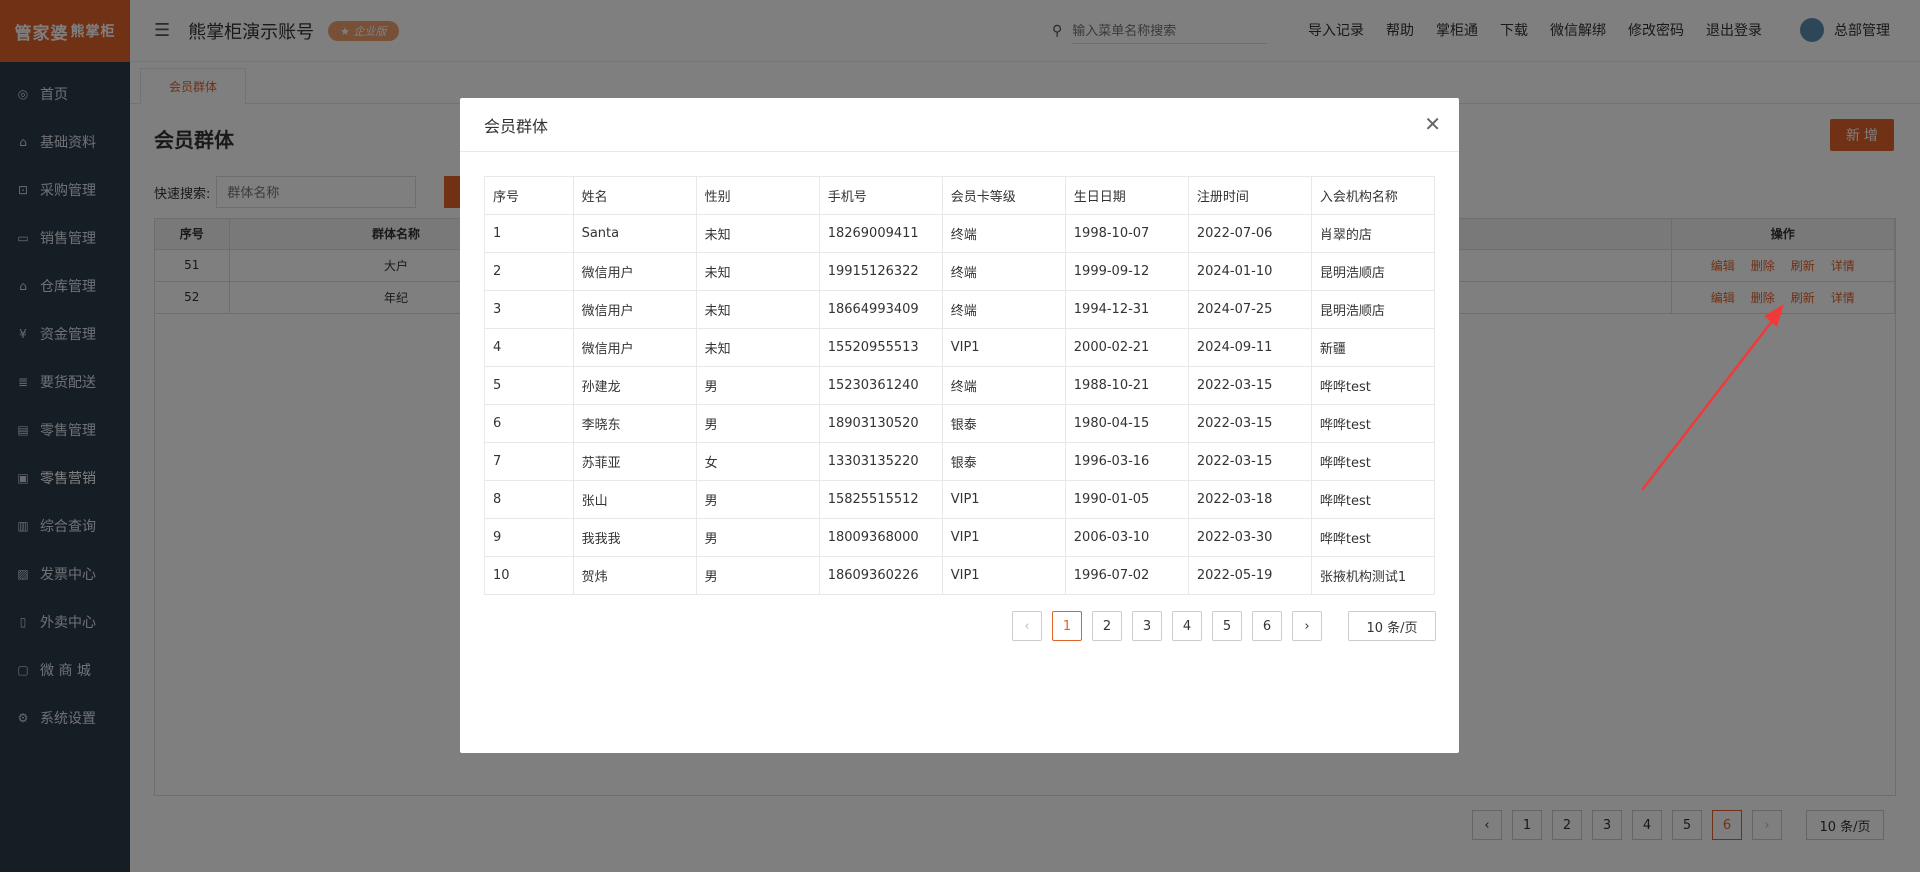 The image size is (1920, 872). What do you see at coordinates (529, 537) in the screenshot?
I see `table-cell: 9` at bounding box center [529, 537].